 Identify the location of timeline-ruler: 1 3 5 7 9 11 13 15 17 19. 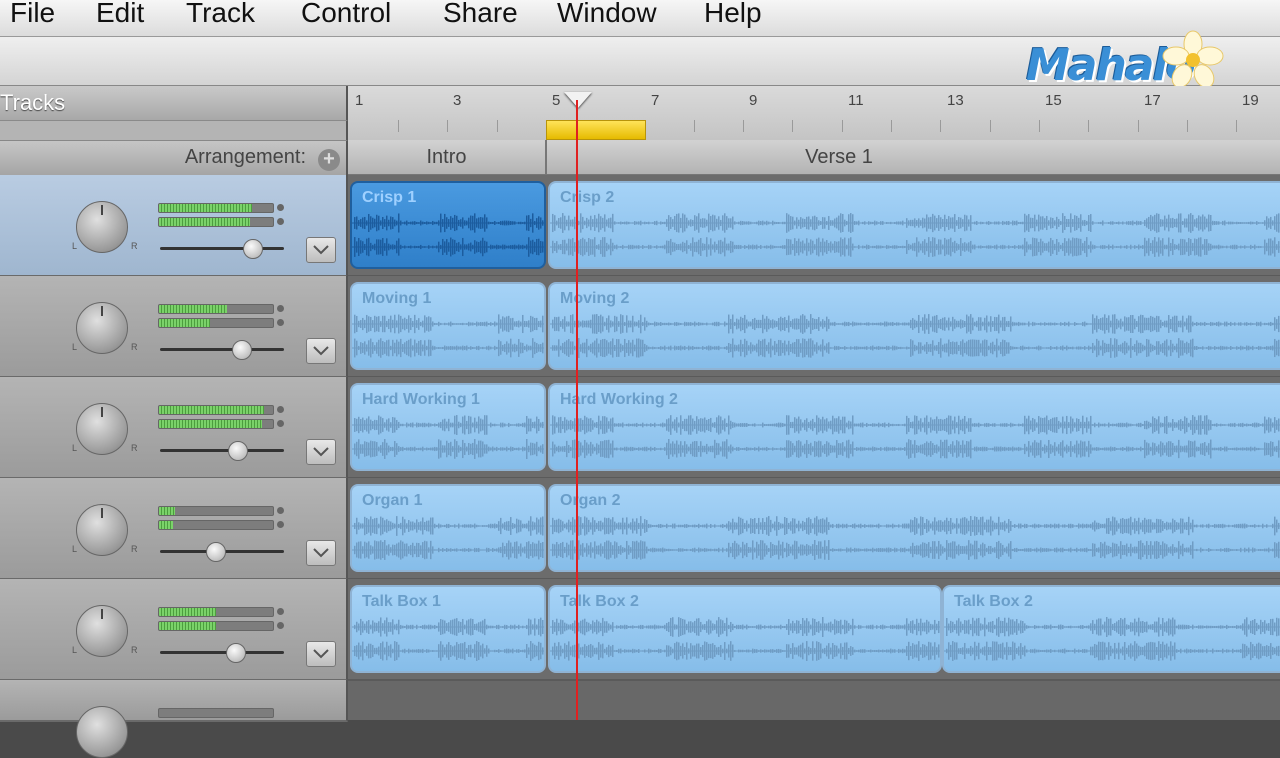
(814, 113).